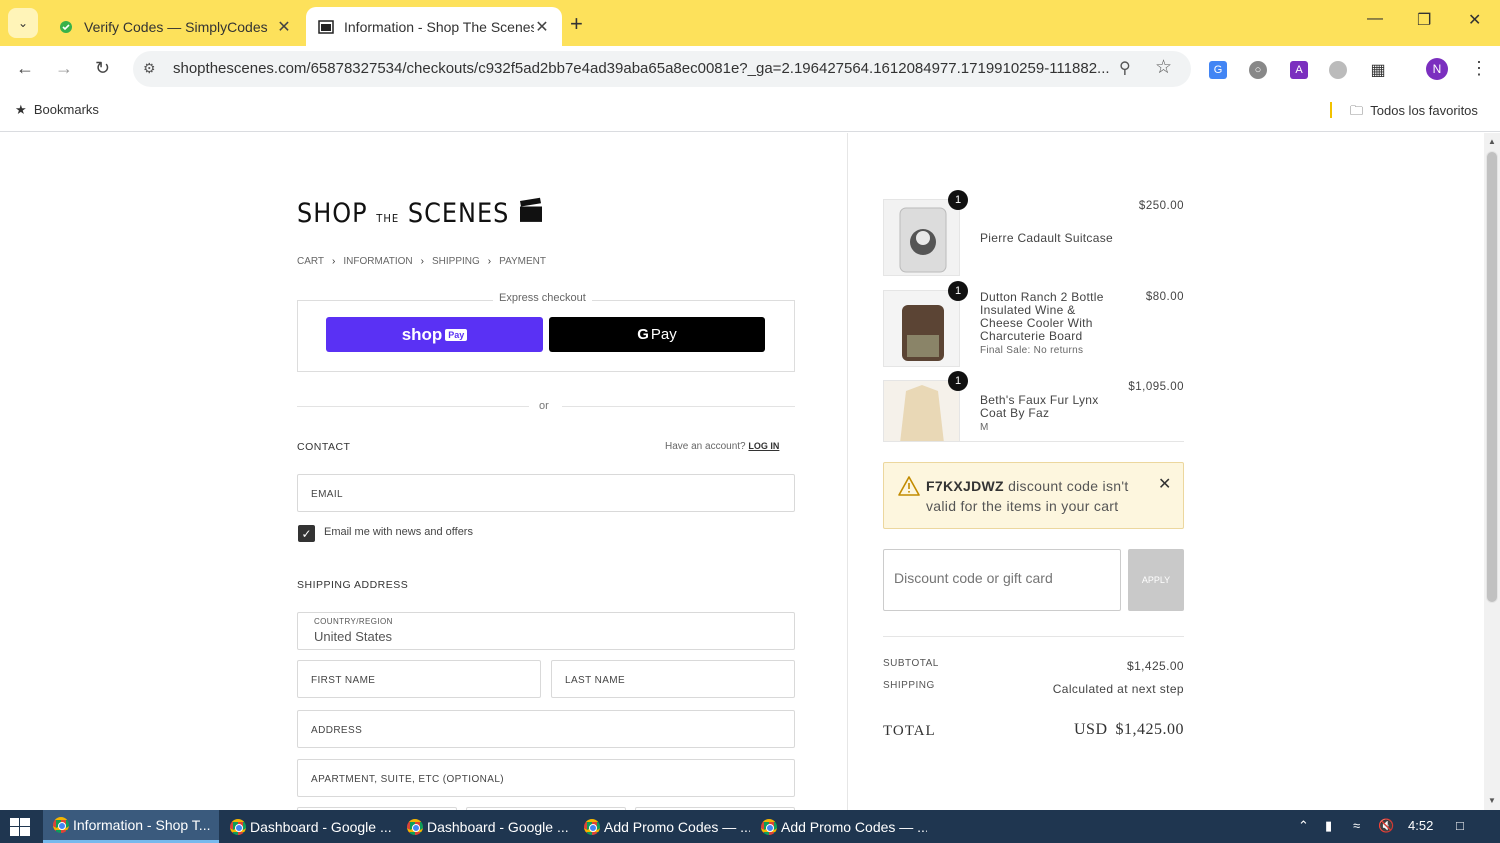 Image resolution: width=1500 pixels, height=843 pixels. What do you see at coordinates (102, 68) in the screenshot?
I see `reload-icon: ↻` at bounding box center [102, 68].